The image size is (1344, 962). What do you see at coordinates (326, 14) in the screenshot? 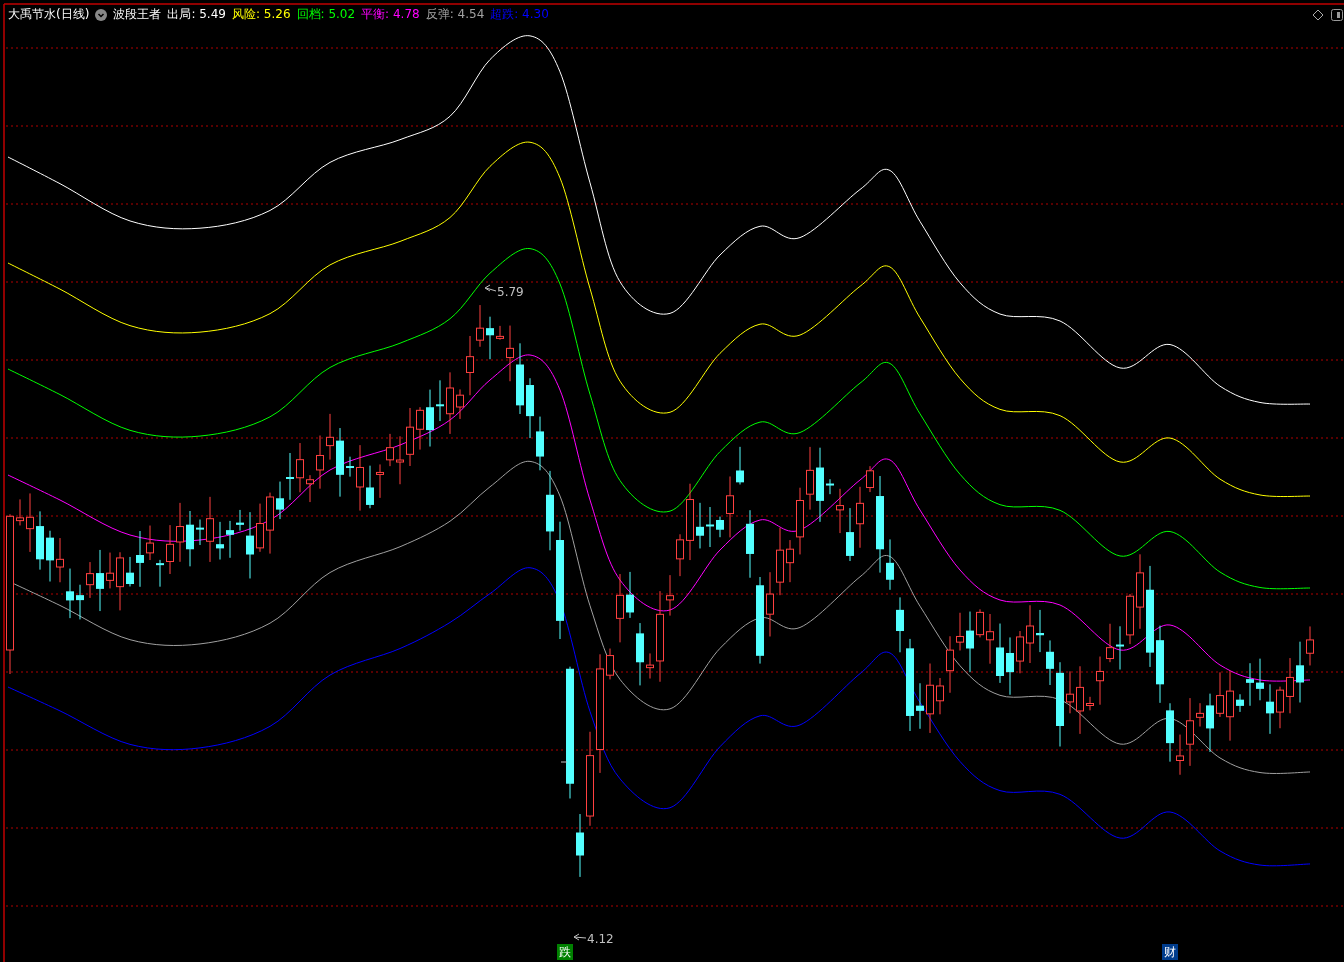
I see `indicator-value: 回档: 5.02` at bounding box center [326, 14].